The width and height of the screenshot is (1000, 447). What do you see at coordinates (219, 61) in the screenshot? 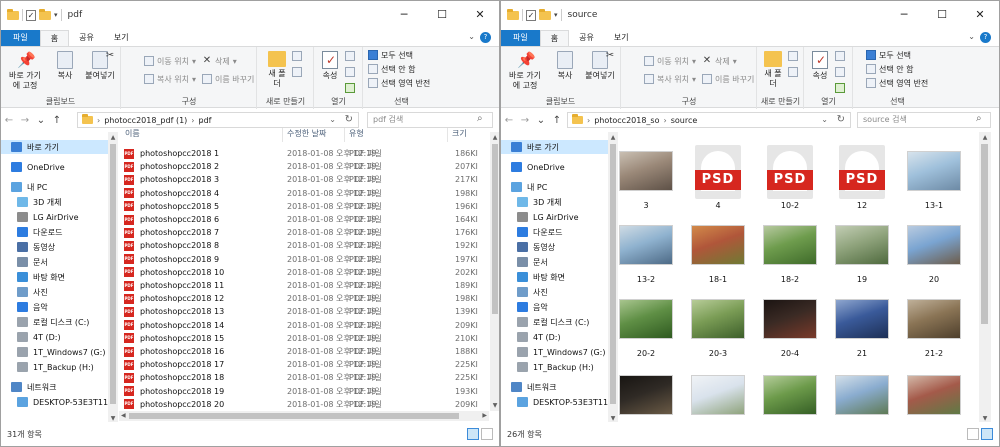
I see `delete-button: ✕ 삭제 ▾` at bounding box center [219, 61].